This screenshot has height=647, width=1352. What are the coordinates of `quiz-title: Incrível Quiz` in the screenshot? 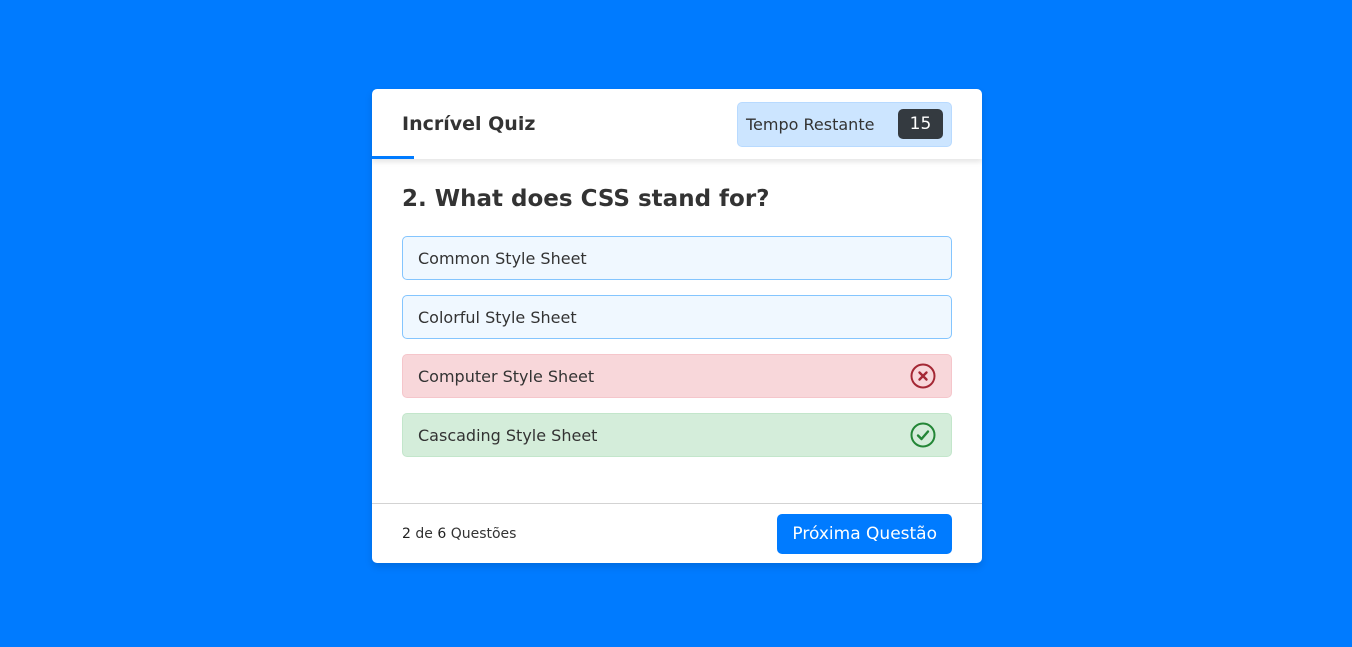 It's located at (469, 124).